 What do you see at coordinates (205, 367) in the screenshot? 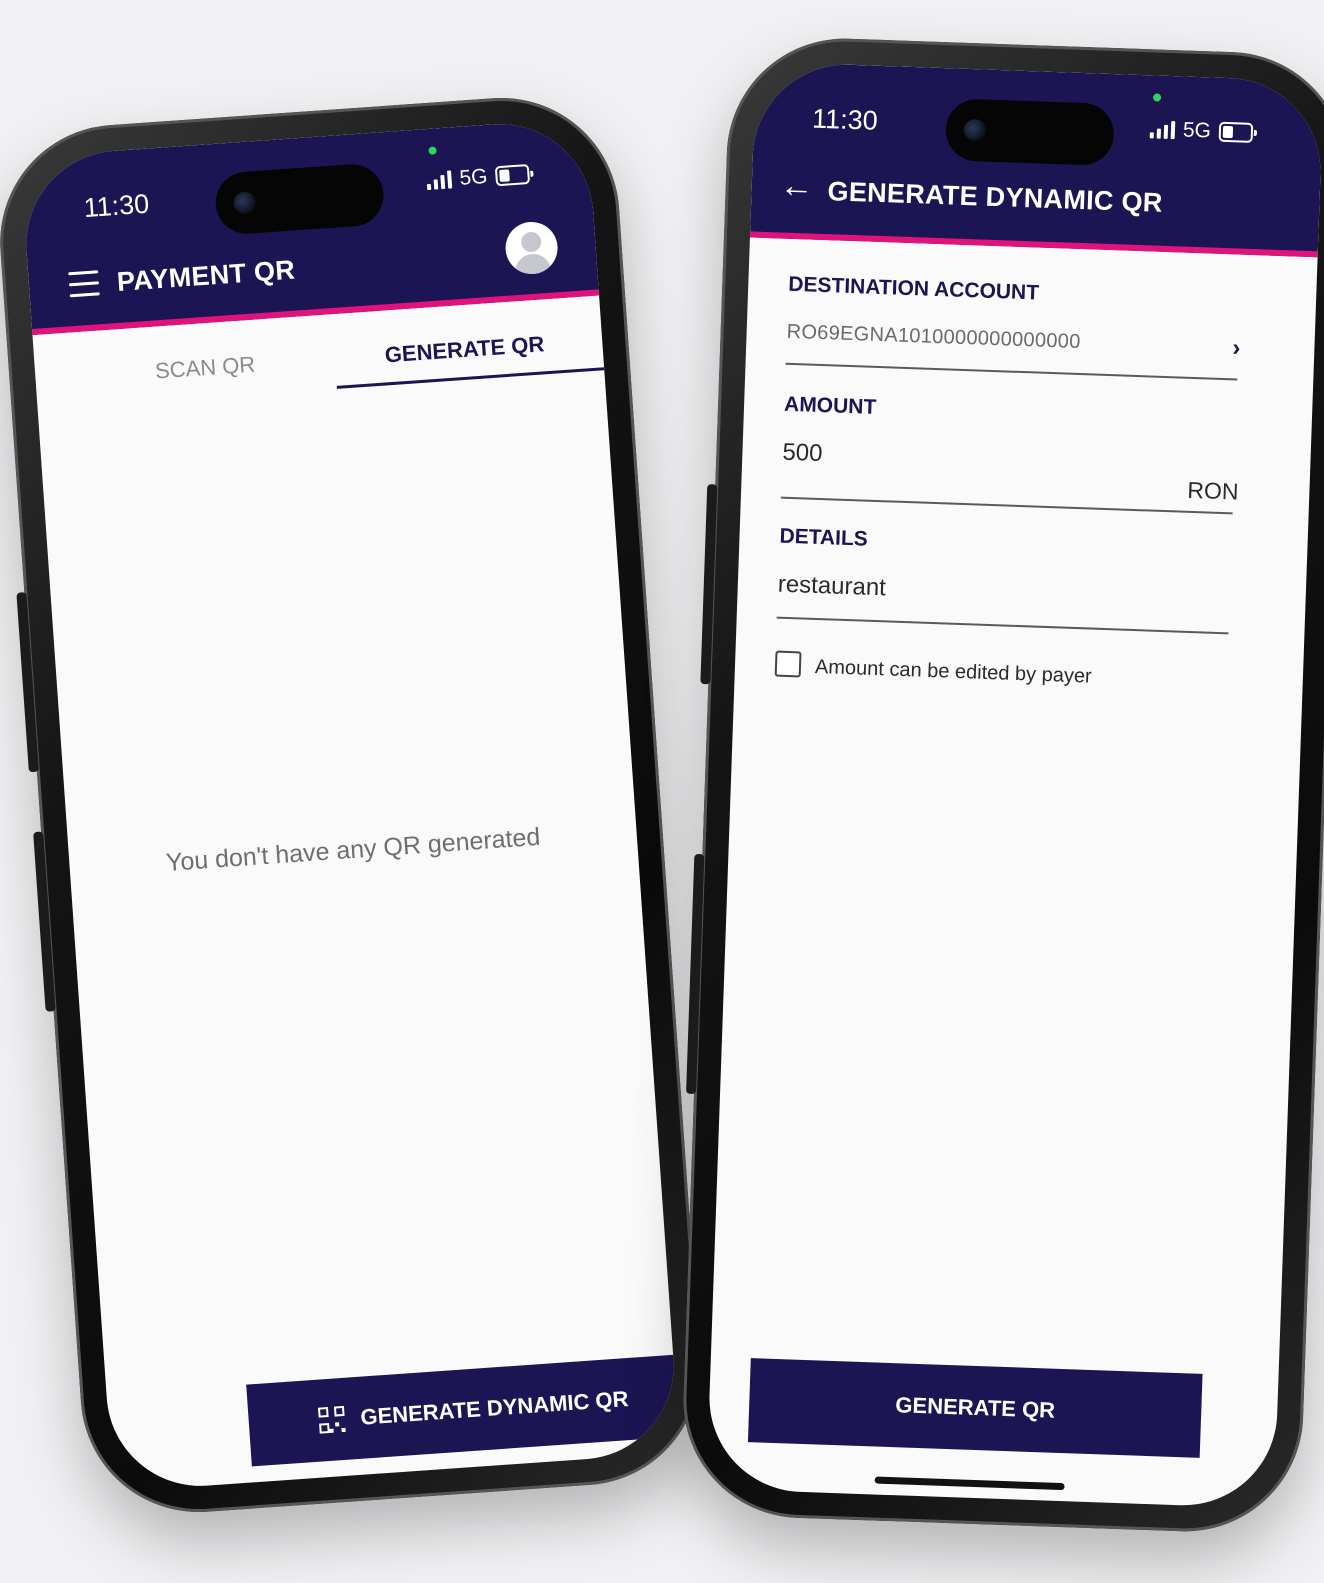
I see `tab-scan-qr: SCAN QR` at bounding box center [205, 367].